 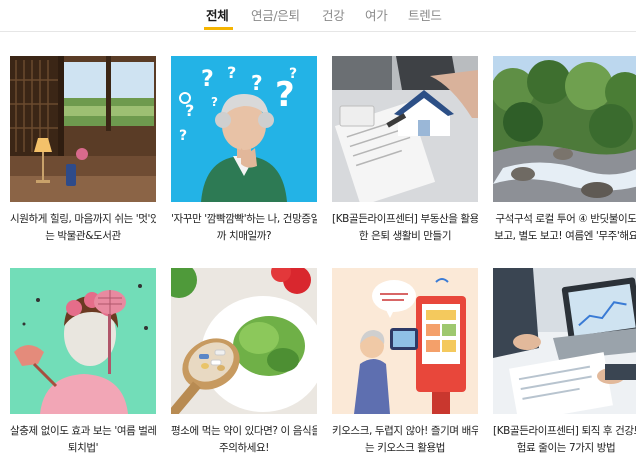 What do you see at coordinates (83, 439) in the screenshot?
I see `article-title: 살충제 없이도 효과 보는 '여름 벌레 퇴치법'` at bounding box center [83, 439].